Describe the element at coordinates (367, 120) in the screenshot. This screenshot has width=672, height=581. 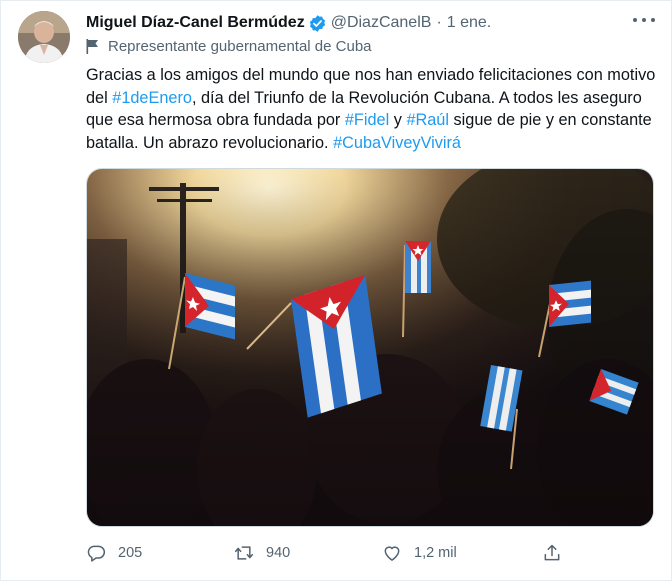
I see `hashtag-link: #Fidel` at that location.